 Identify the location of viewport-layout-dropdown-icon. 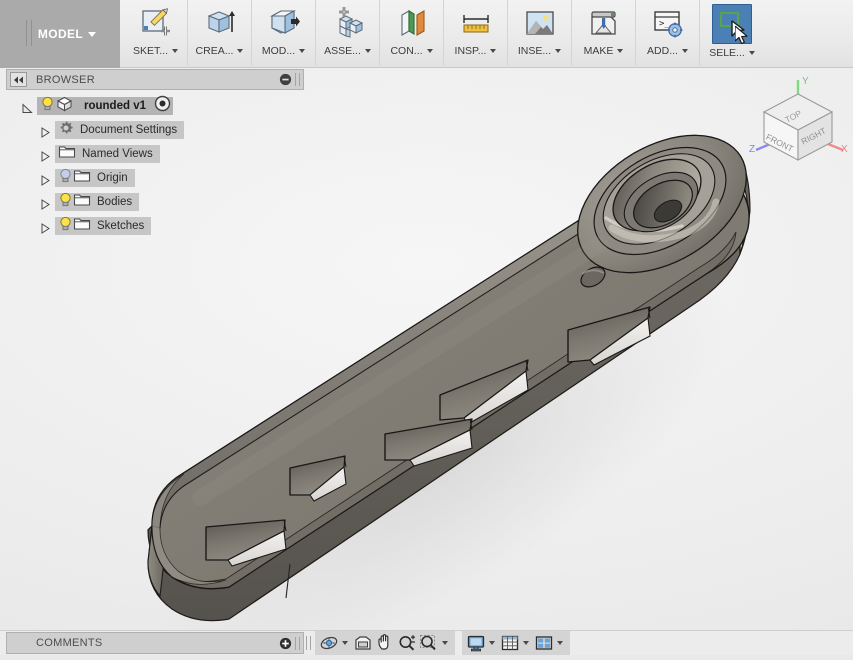
(560, 643).